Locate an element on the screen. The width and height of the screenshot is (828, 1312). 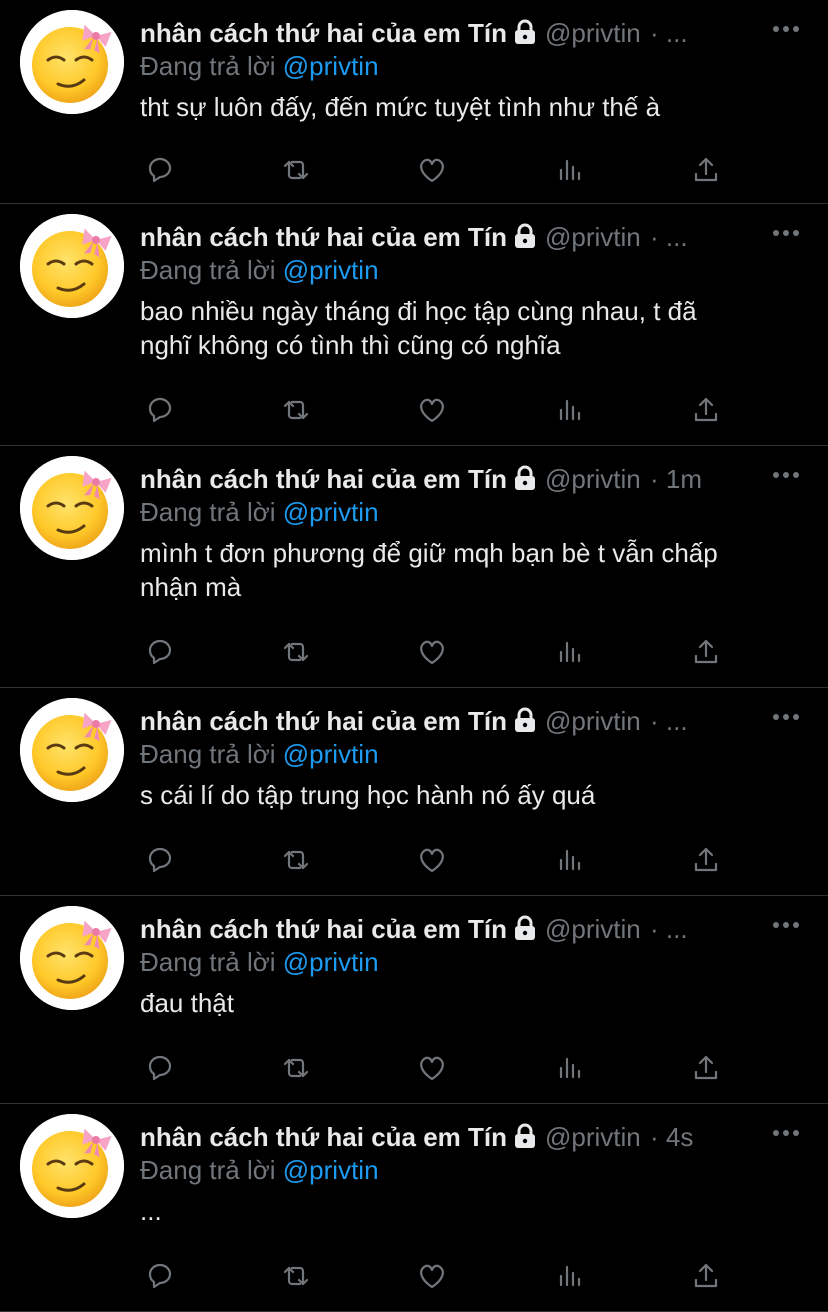
tweet-text: đau thật is located at coordinates (187, 1003).